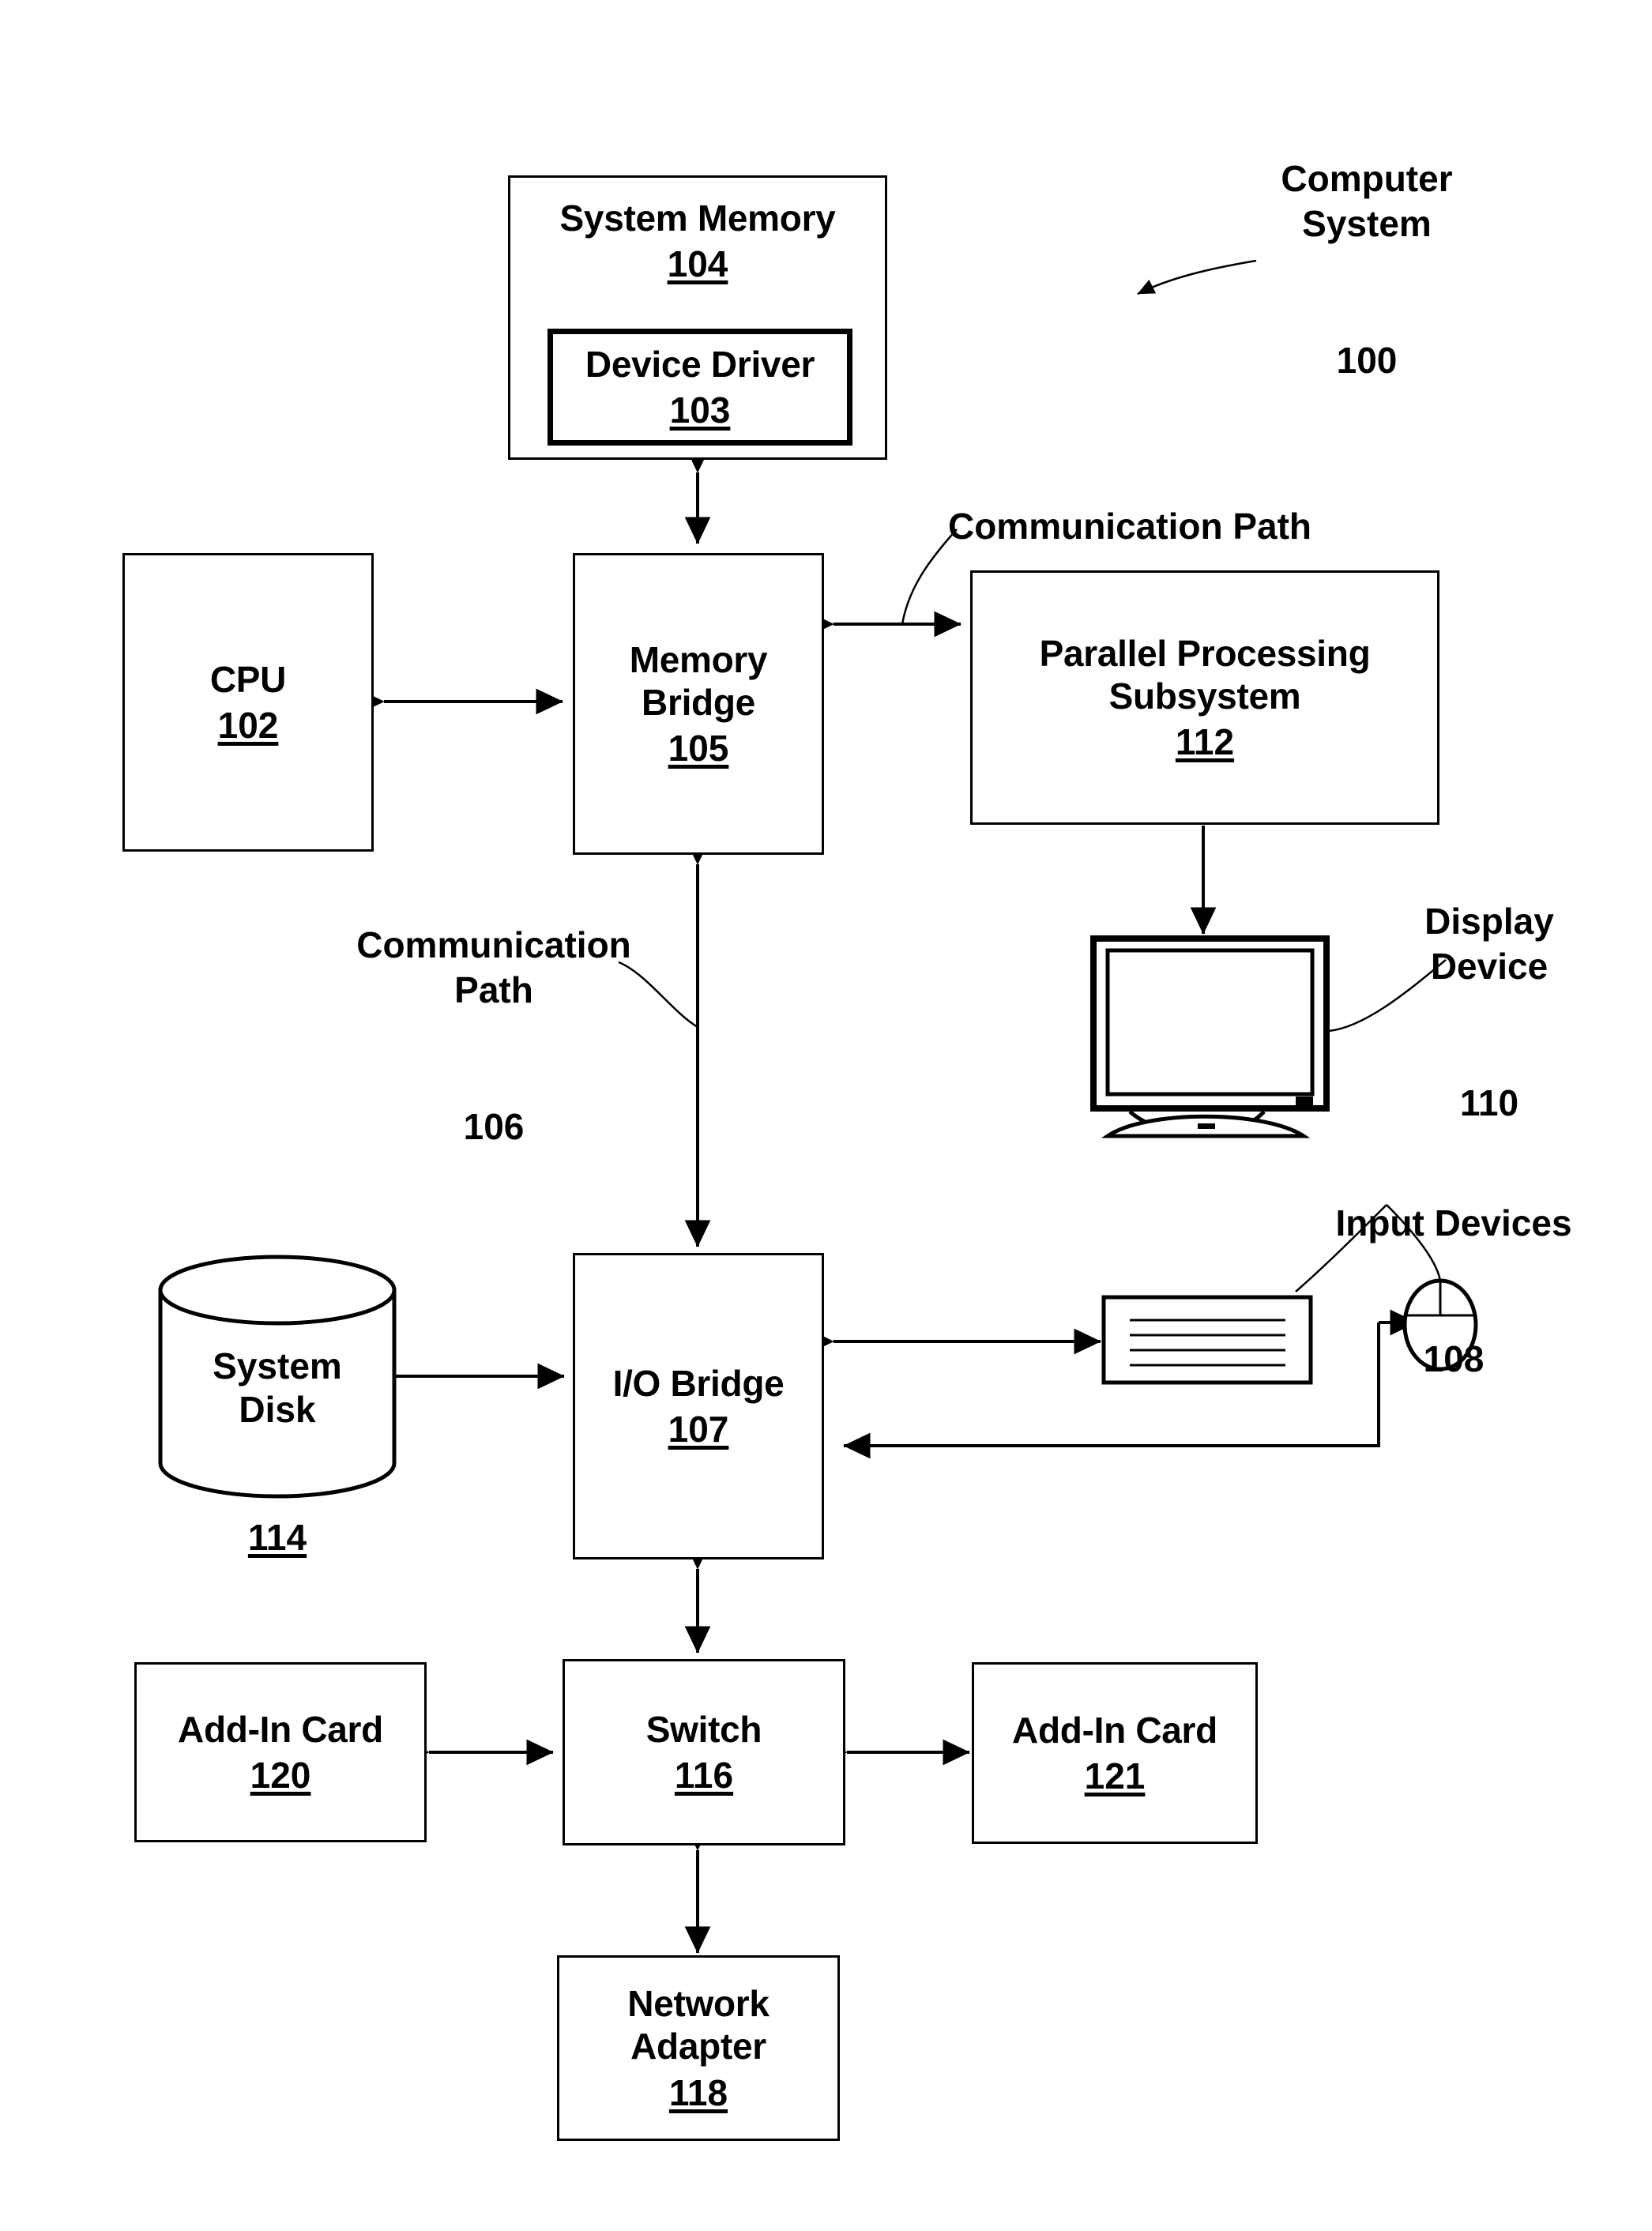 This screenshot has height=2231, width=1652. Describe the element at coordinates (700, 388) in the screenshot. I see `block-device-driver: Device Driver 103` at that location.